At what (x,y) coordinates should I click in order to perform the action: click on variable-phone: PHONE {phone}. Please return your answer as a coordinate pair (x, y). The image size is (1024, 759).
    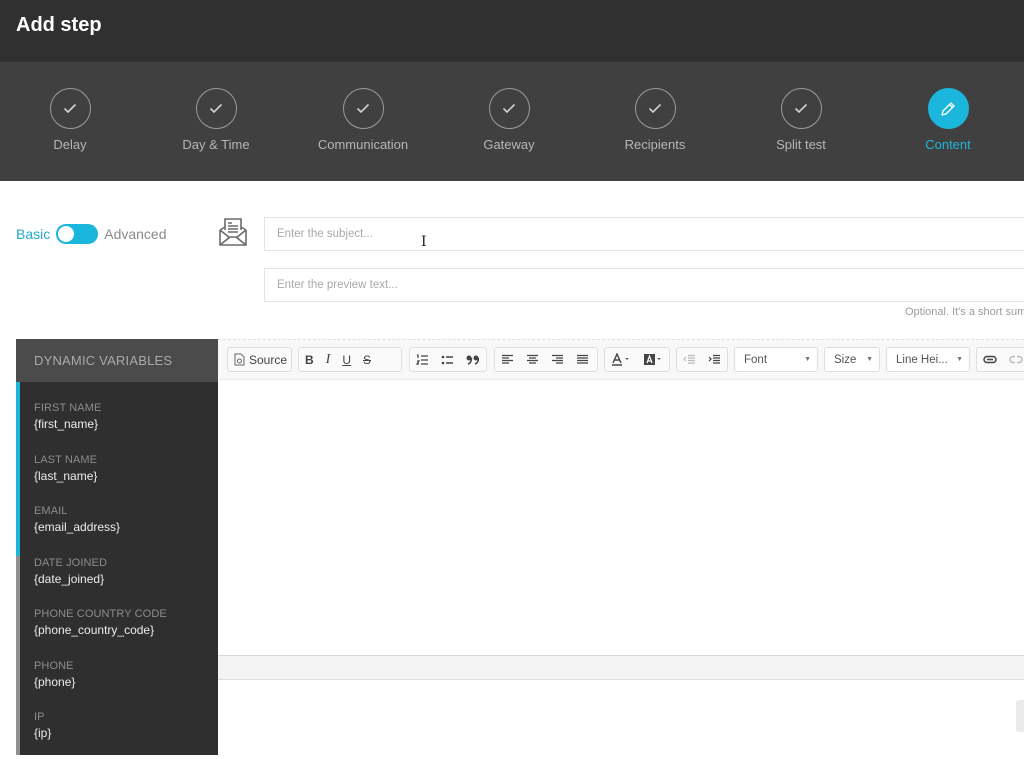
    Looking at the image, I should click on (54, 674).